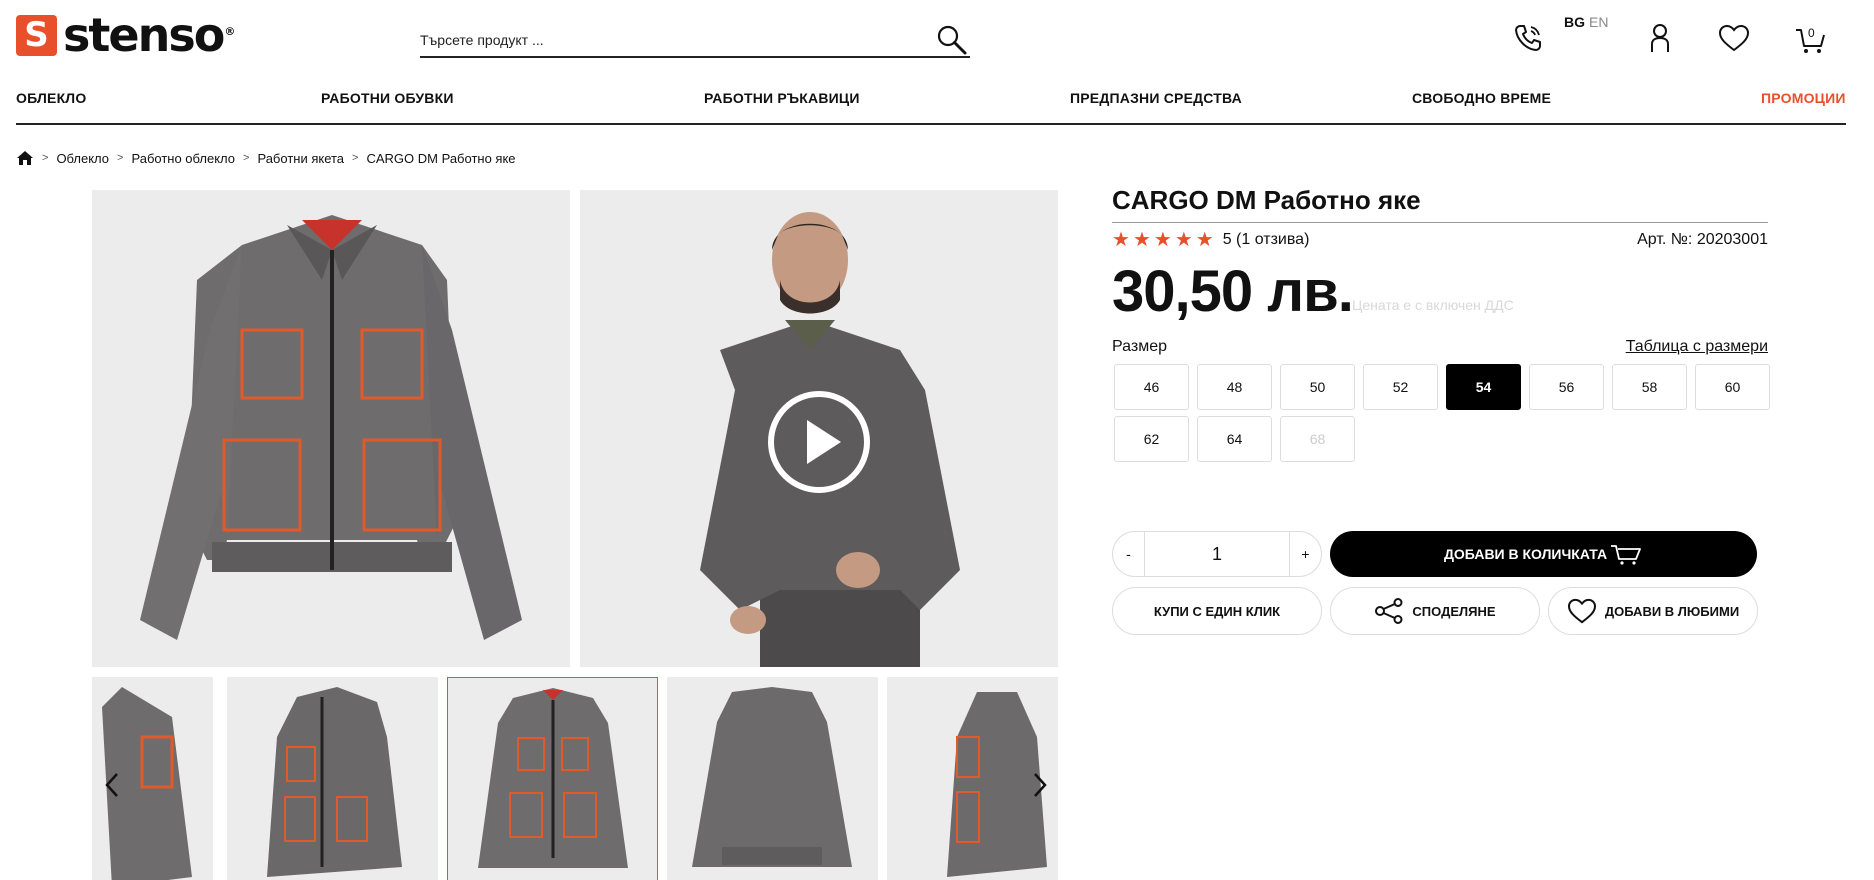 The height and width of the screenshot is (880, 1874). Describe the element at coordinates (1233, 291) in the screenshot. I see `product-price: 30,50 лв.` at that location.